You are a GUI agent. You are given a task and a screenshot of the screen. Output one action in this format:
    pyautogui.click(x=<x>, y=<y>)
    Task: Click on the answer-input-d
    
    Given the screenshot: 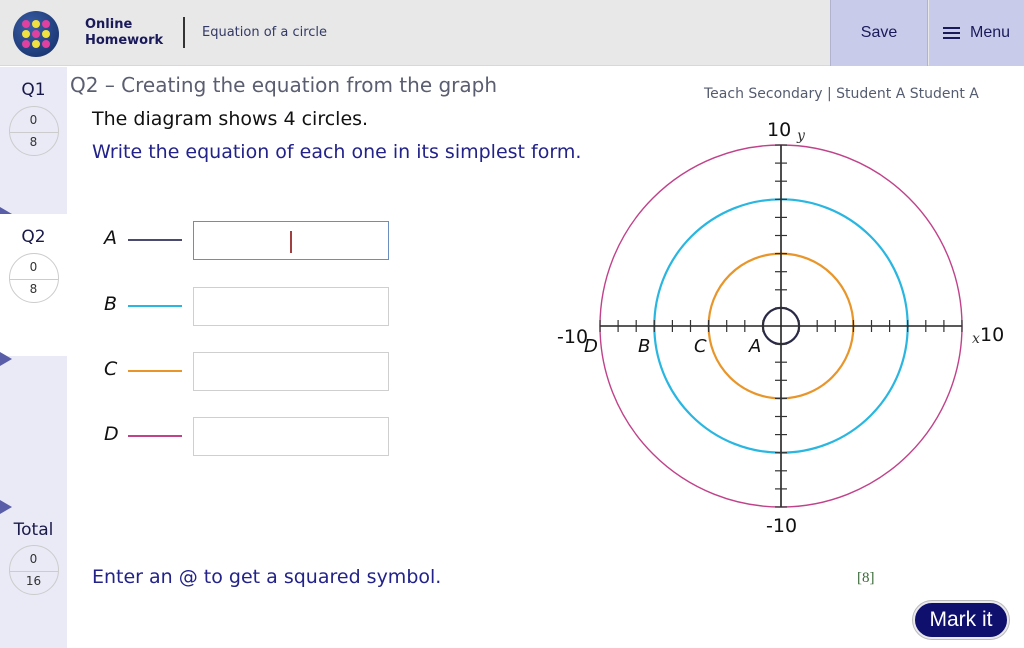 What is the action you would take?
    pyautogui.click(x=291, y=436)
    